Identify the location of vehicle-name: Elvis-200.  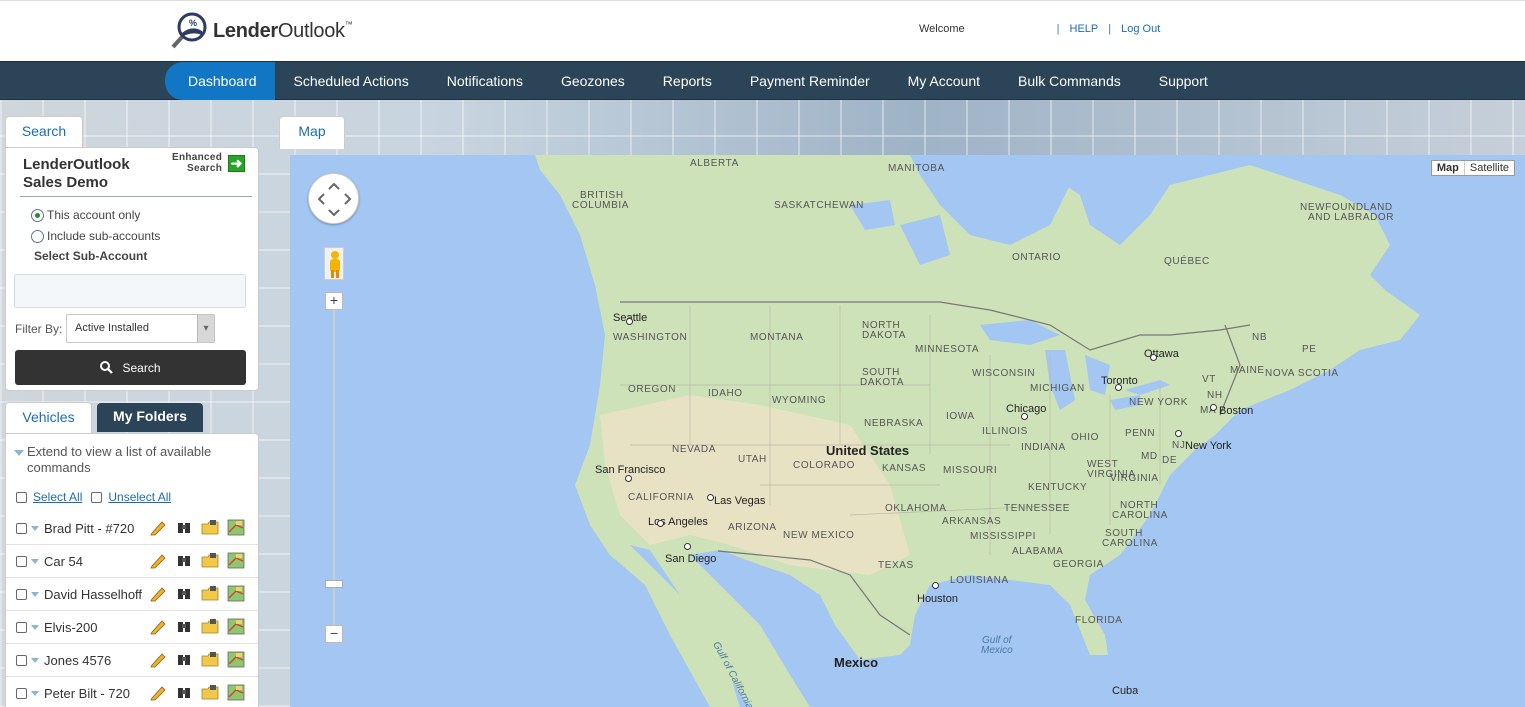
(96, 627).